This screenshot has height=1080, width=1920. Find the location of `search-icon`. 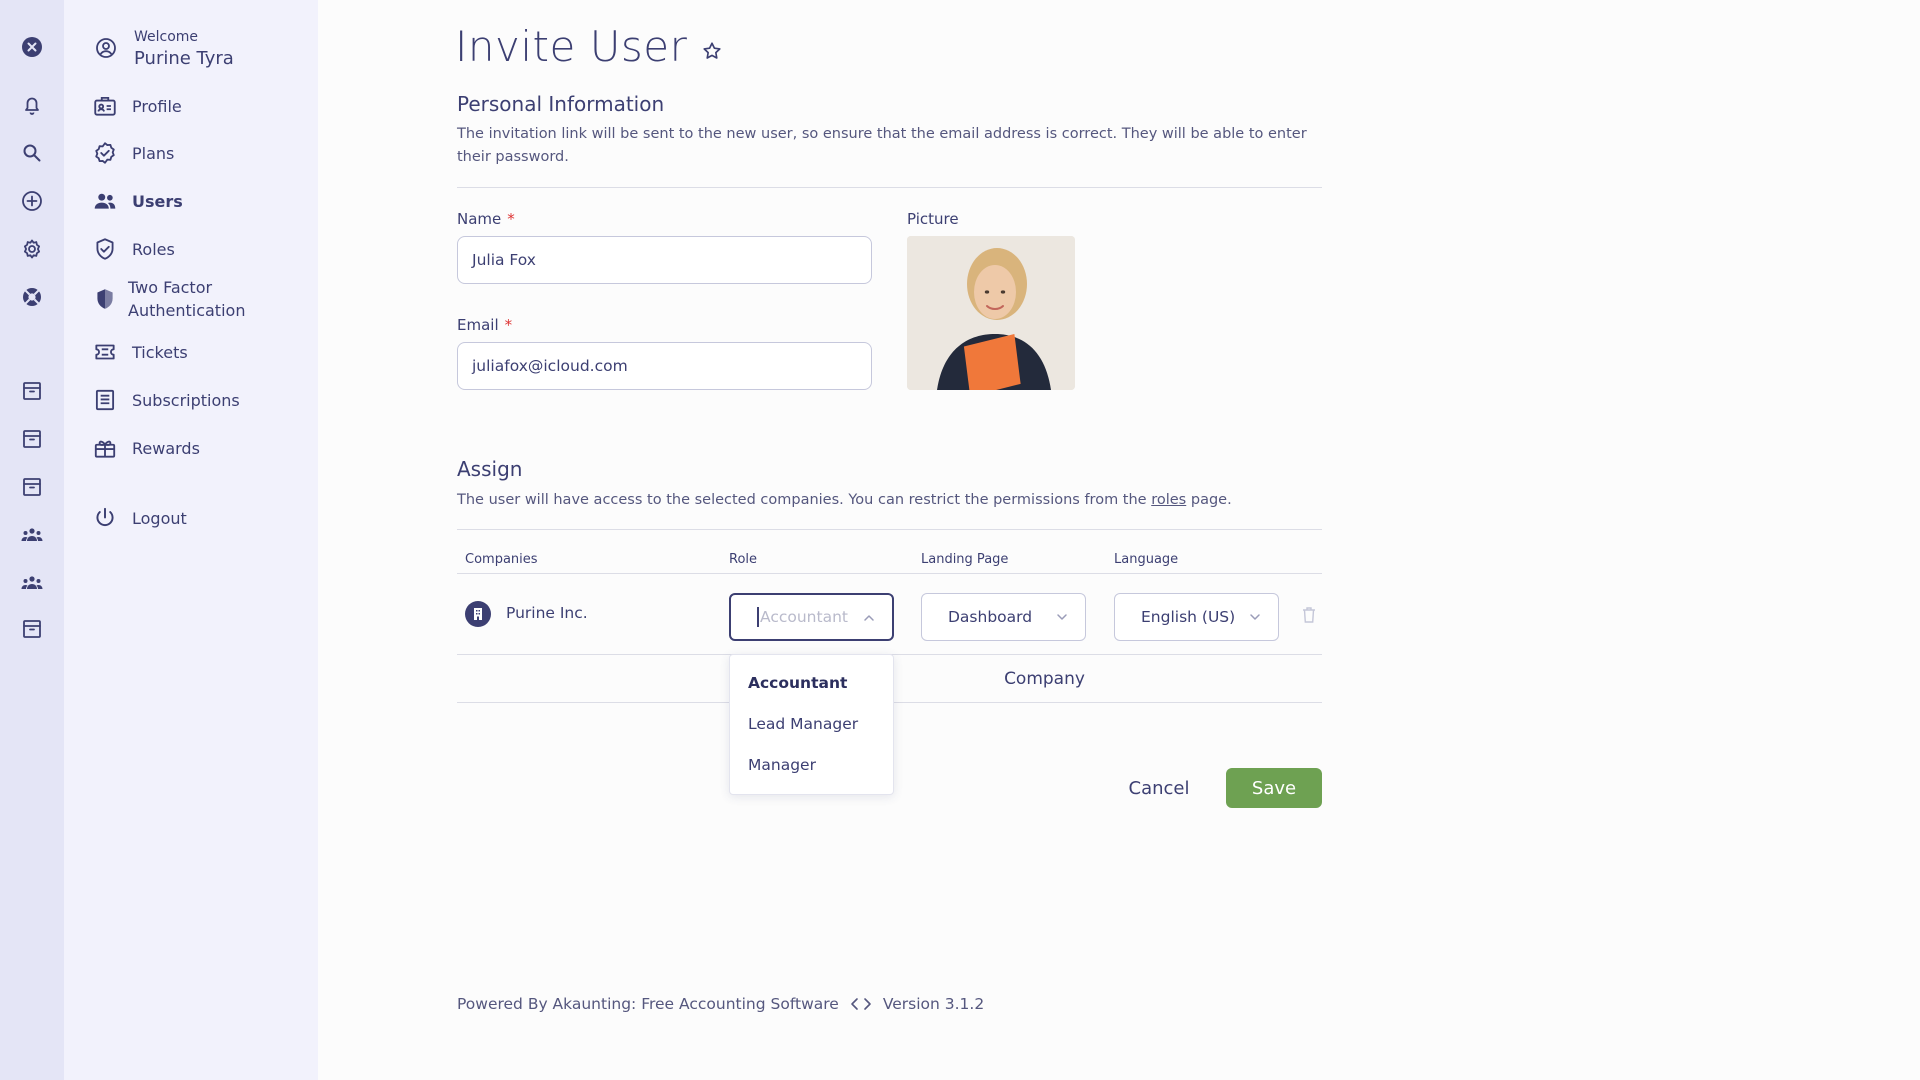

search-icon is located at coordinates (32, 153).